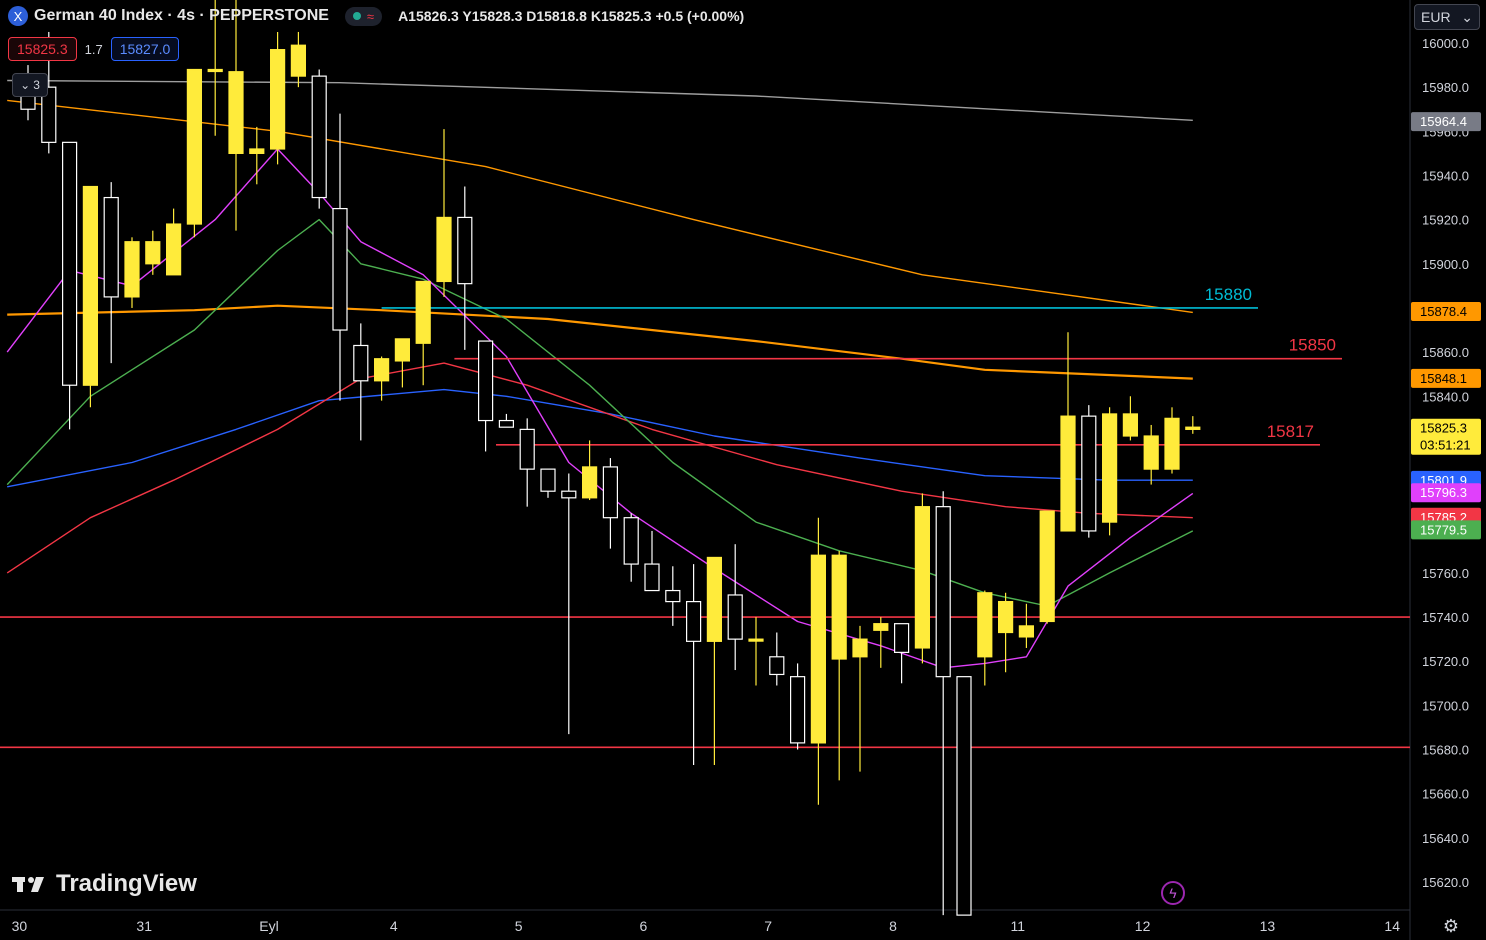  What do you see at coordinates (1228, 294) in the screenshot?
I see `level-label: 15880` at bounding box center [1228, 294].